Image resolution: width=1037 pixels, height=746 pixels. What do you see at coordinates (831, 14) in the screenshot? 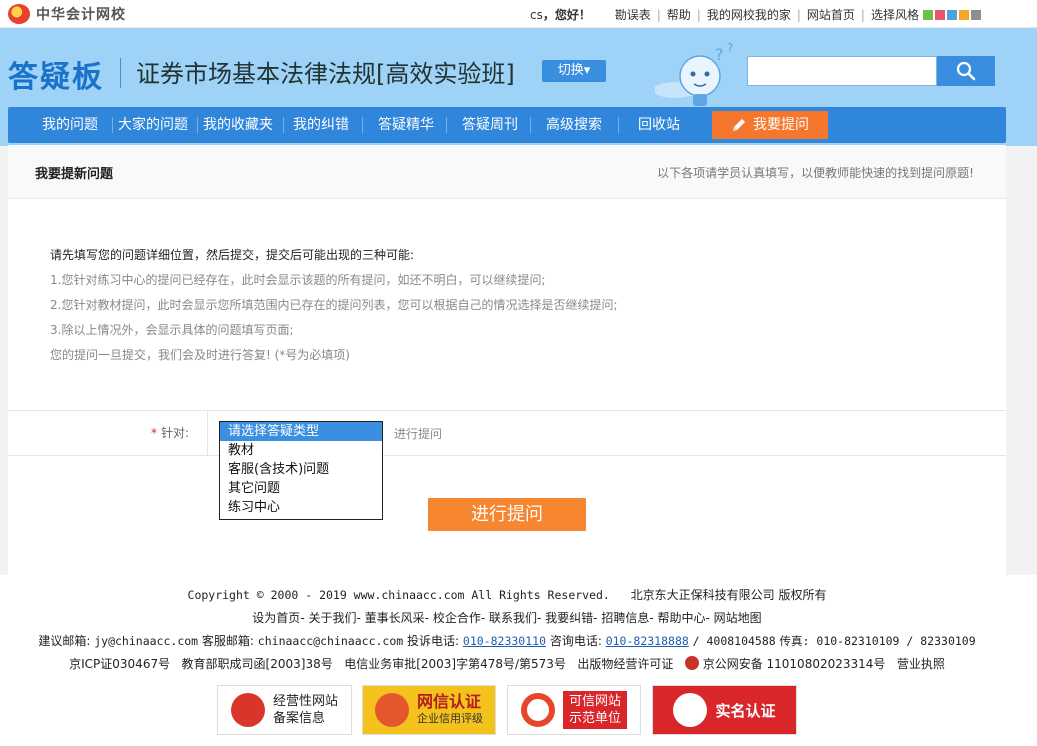
I see `link-site-home: 网站首页` at bounding box center [831, 14].